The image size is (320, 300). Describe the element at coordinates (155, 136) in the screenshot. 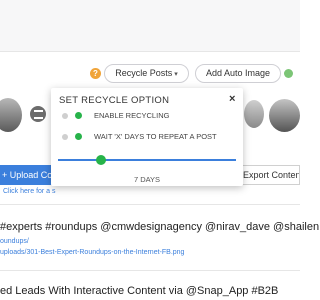

I see `option-label: WAIT 'X' DAYS TO REPEAT A POST` at that location.